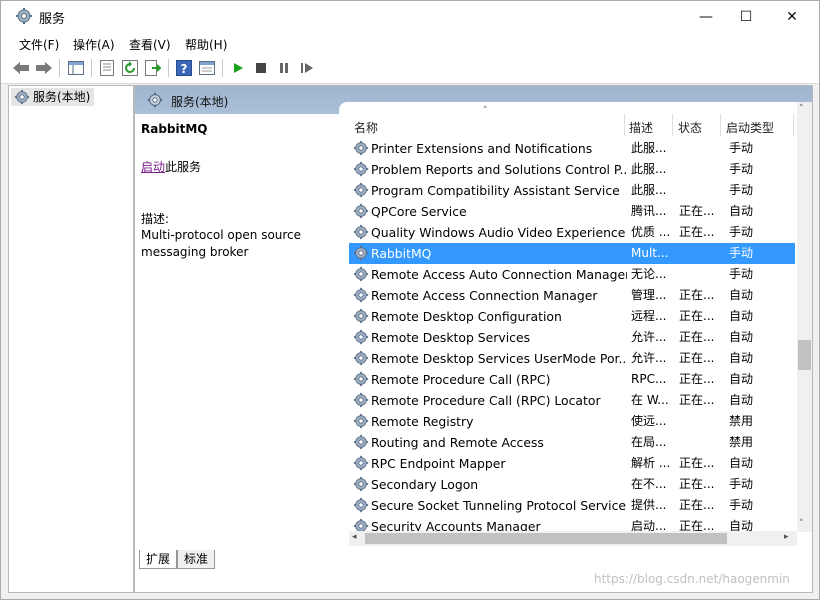  Describe the element at coordinates (750, 127) in the screenshot. I see `column-header-startup-type: 启动类型` at that location.